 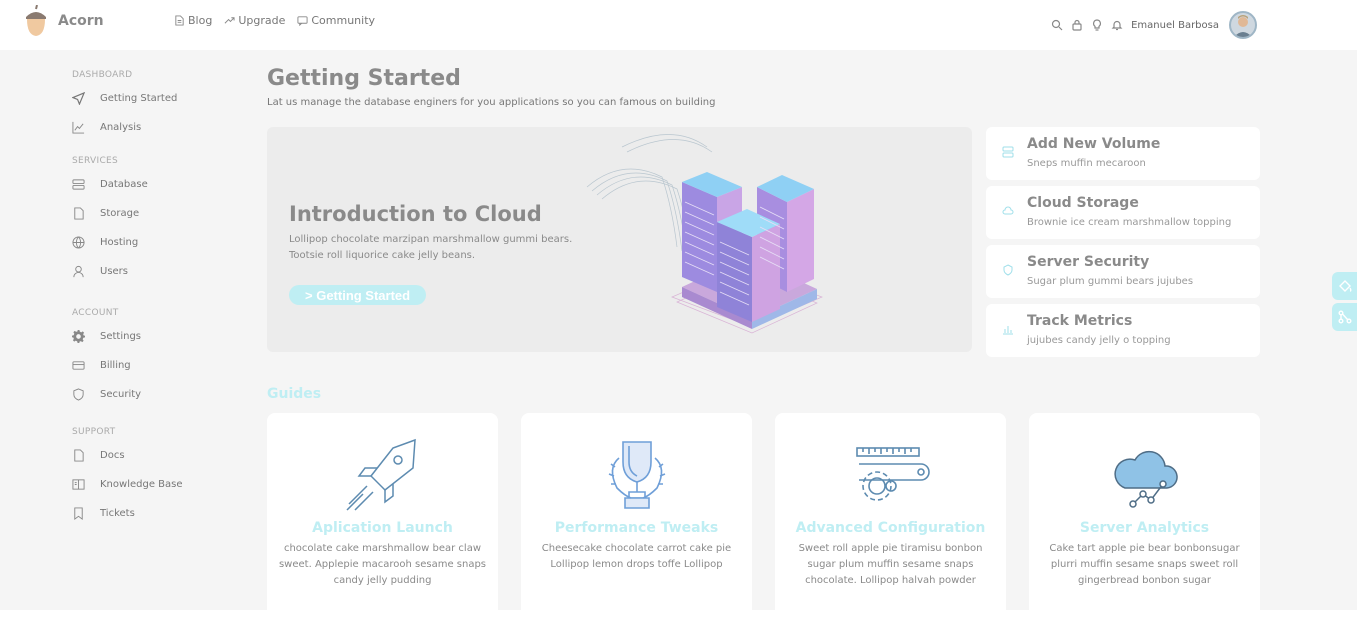 I want to click on brand-name: Acorn, so click(x=81, y=21).